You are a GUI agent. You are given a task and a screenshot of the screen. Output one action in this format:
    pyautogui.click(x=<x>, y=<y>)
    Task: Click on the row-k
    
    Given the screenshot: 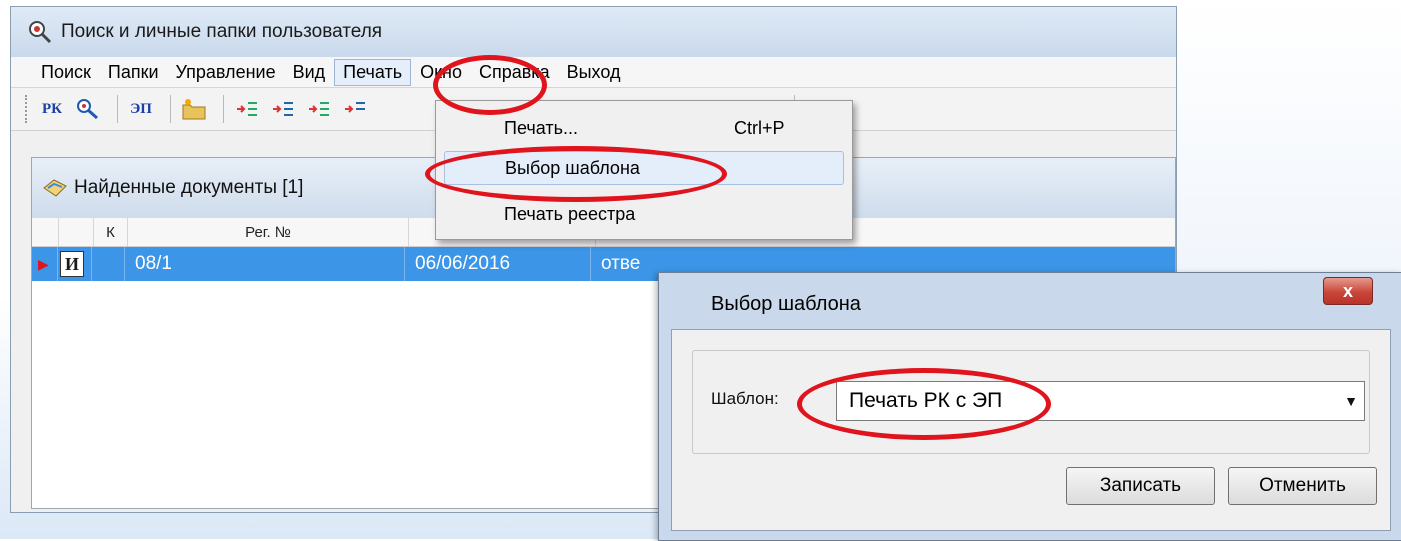 What is the action you would take?
    pyautogui.click(x=108, y=264)
    